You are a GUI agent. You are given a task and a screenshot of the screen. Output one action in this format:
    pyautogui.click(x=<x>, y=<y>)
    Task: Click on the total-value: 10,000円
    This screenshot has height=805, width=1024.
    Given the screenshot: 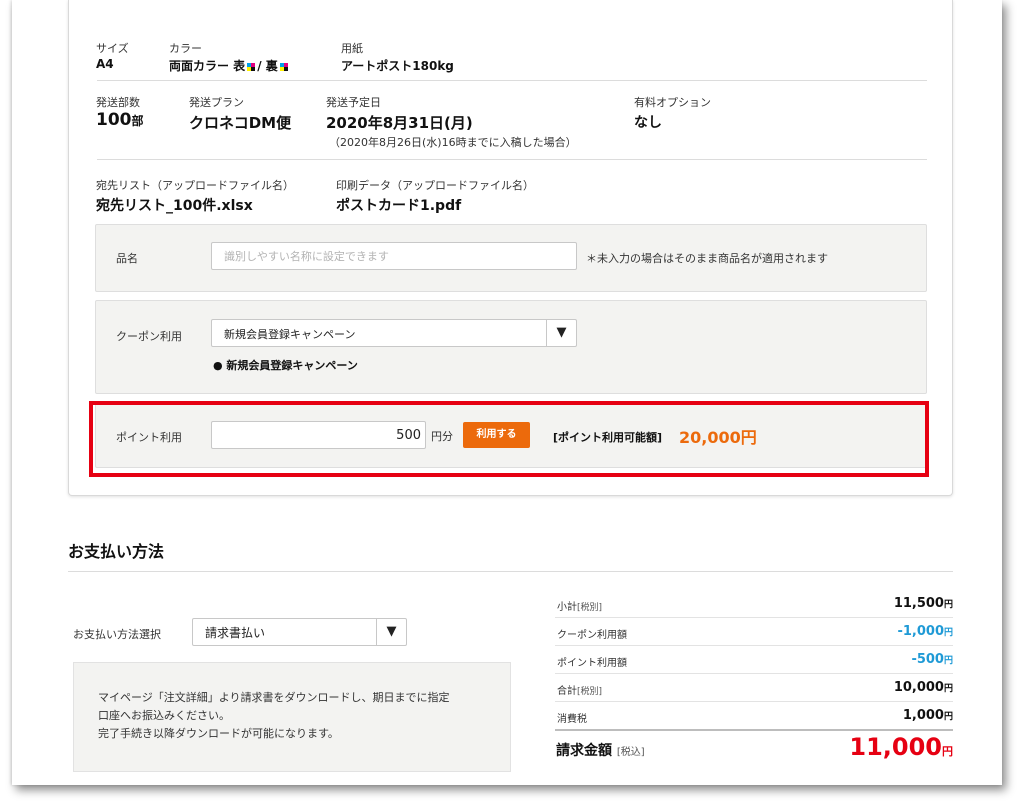 What is the action you would take?
    pyautogui.click(x=923, y=687)
    